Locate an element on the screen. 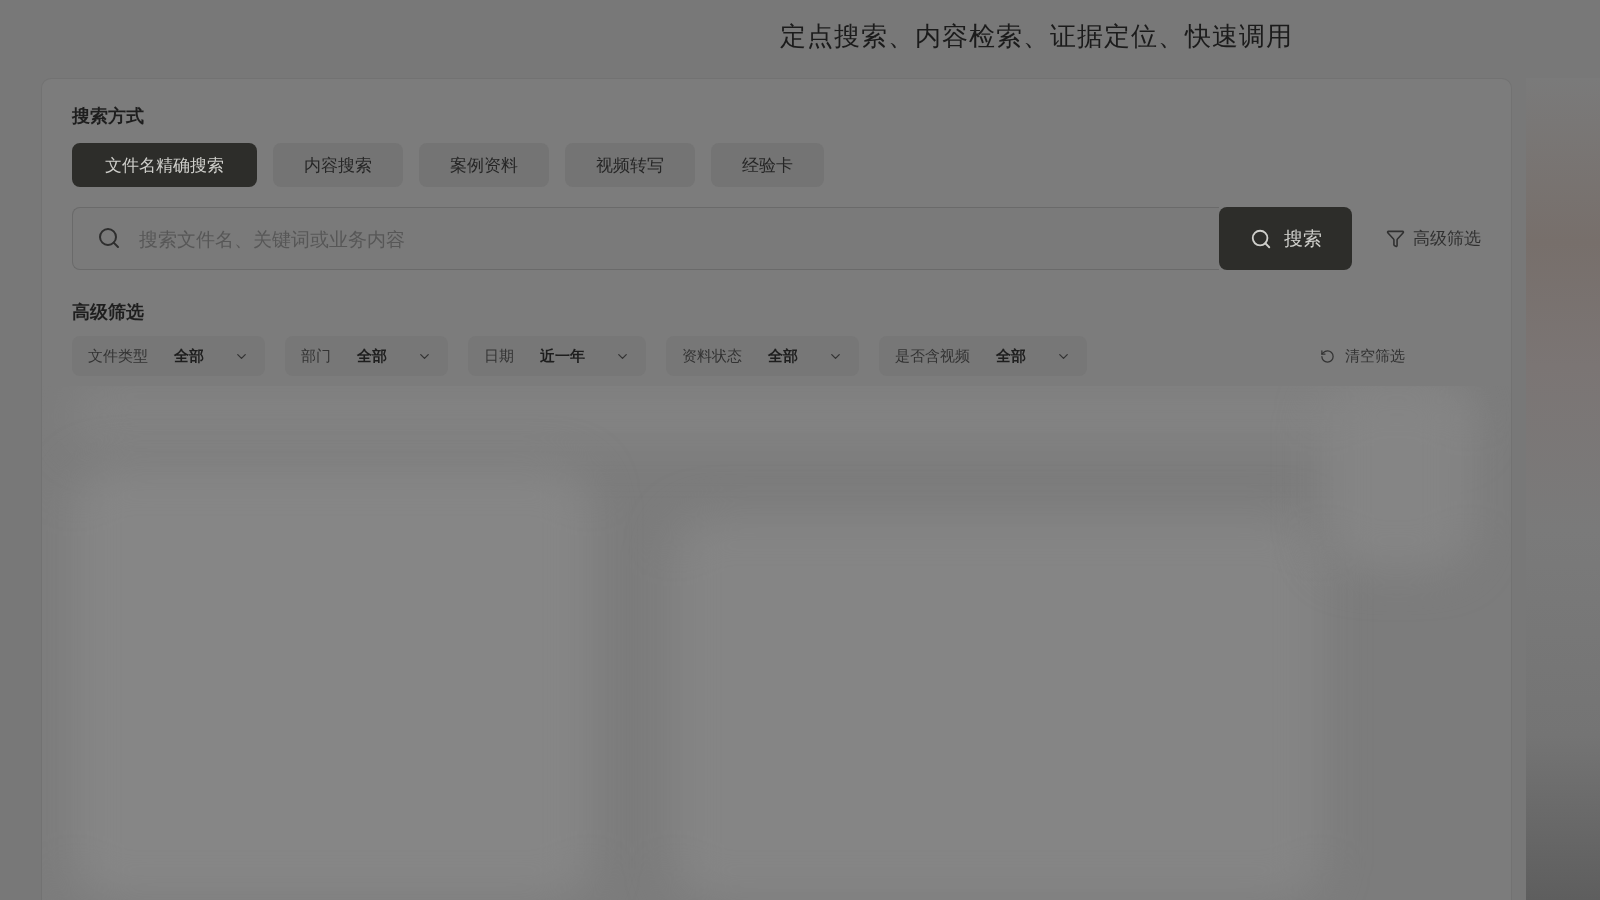 The image size is (1600, 900). filter-dropdown: 资料状态 全部 is located at coordinates (762, 356).